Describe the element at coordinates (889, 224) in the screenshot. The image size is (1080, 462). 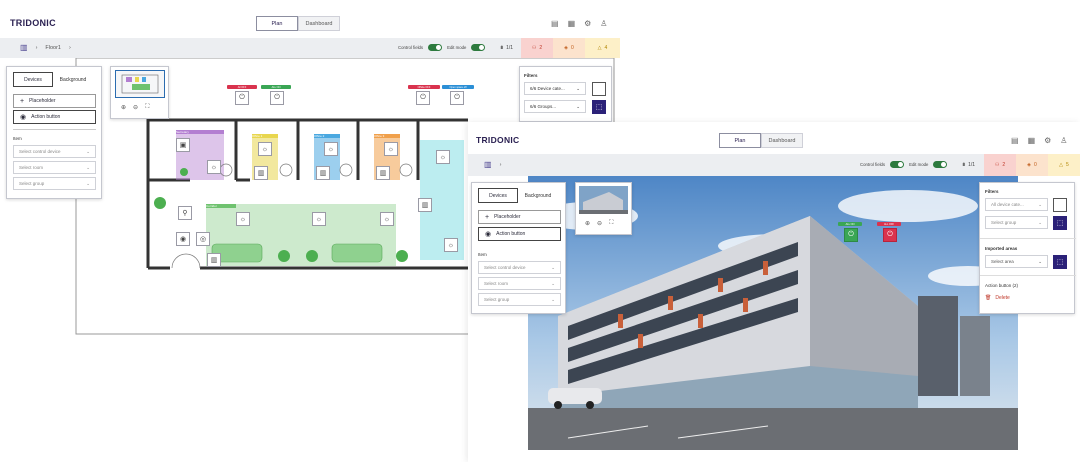
I see `all-off-chip: ALL OFF` at that location.